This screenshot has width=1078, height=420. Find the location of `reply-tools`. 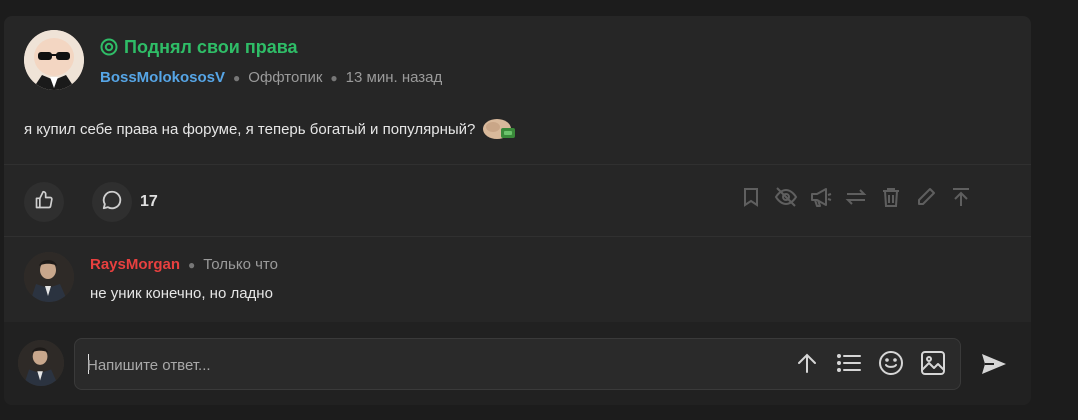

reply-tools is located at coordinates (864, 365).